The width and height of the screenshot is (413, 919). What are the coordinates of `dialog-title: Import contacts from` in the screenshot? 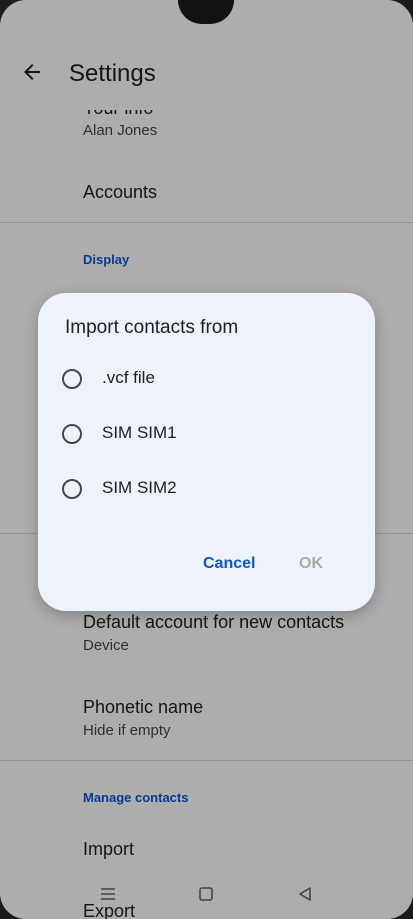 It's located at (152, 327).